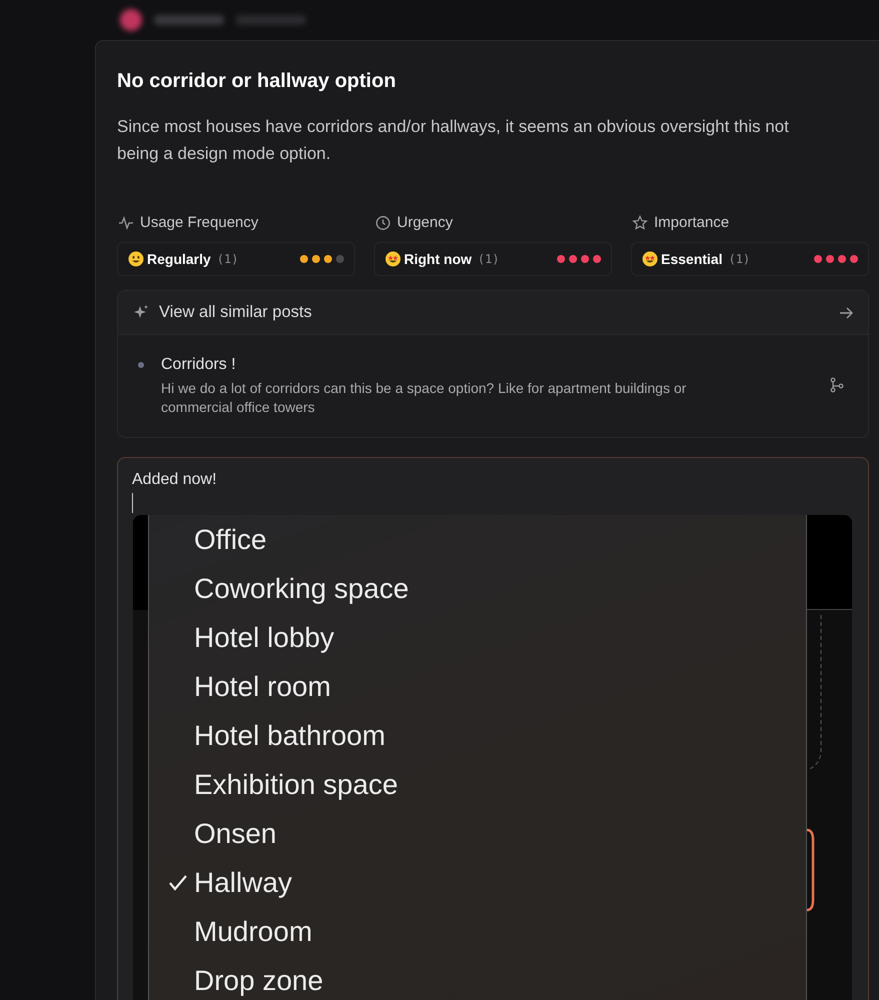  Describe the element at coordinates (477, 735) in the screenshot. I see `menu-item: Hotel bathroom` at that location.